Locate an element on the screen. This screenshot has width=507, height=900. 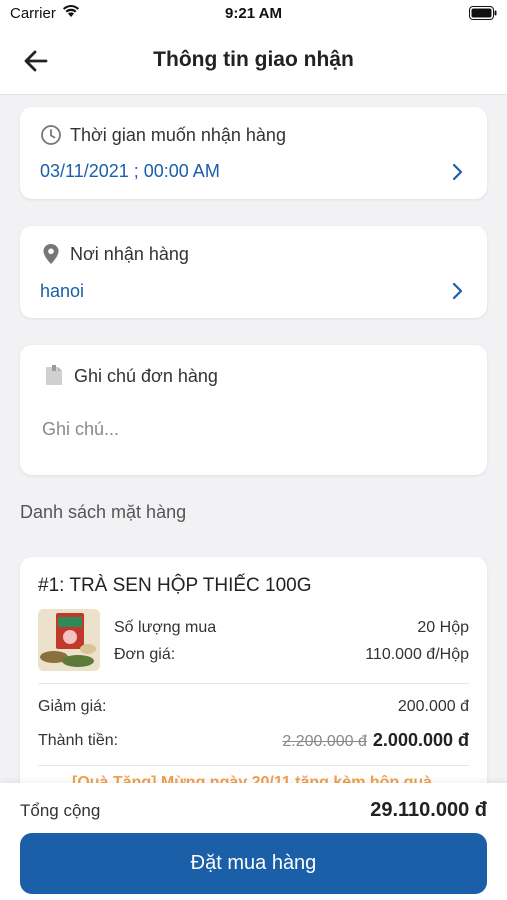
page-title: Thông tin giao nhận is located at coordinates (253, 59).